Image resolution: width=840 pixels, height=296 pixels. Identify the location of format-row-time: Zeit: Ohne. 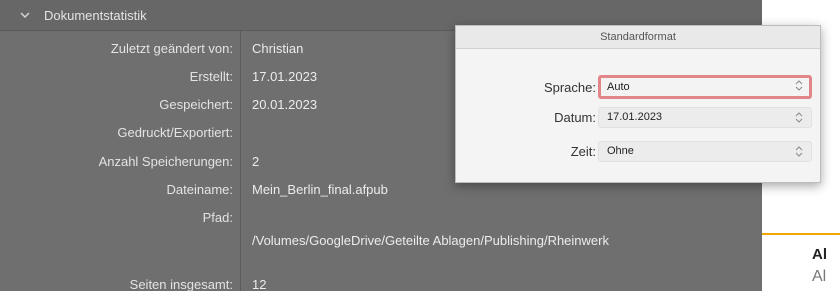
(638, 152).